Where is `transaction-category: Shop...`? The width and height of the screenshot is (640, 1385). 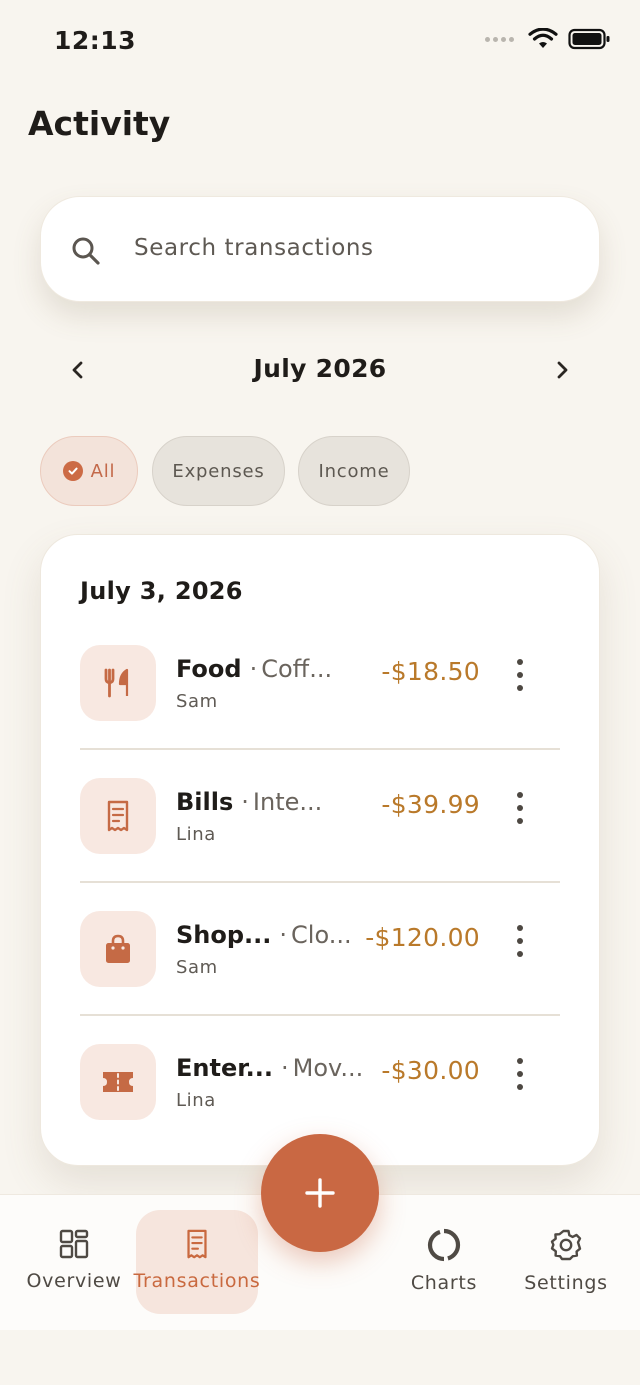 transaction-category: Shop... is located at coordinates (224, 935).